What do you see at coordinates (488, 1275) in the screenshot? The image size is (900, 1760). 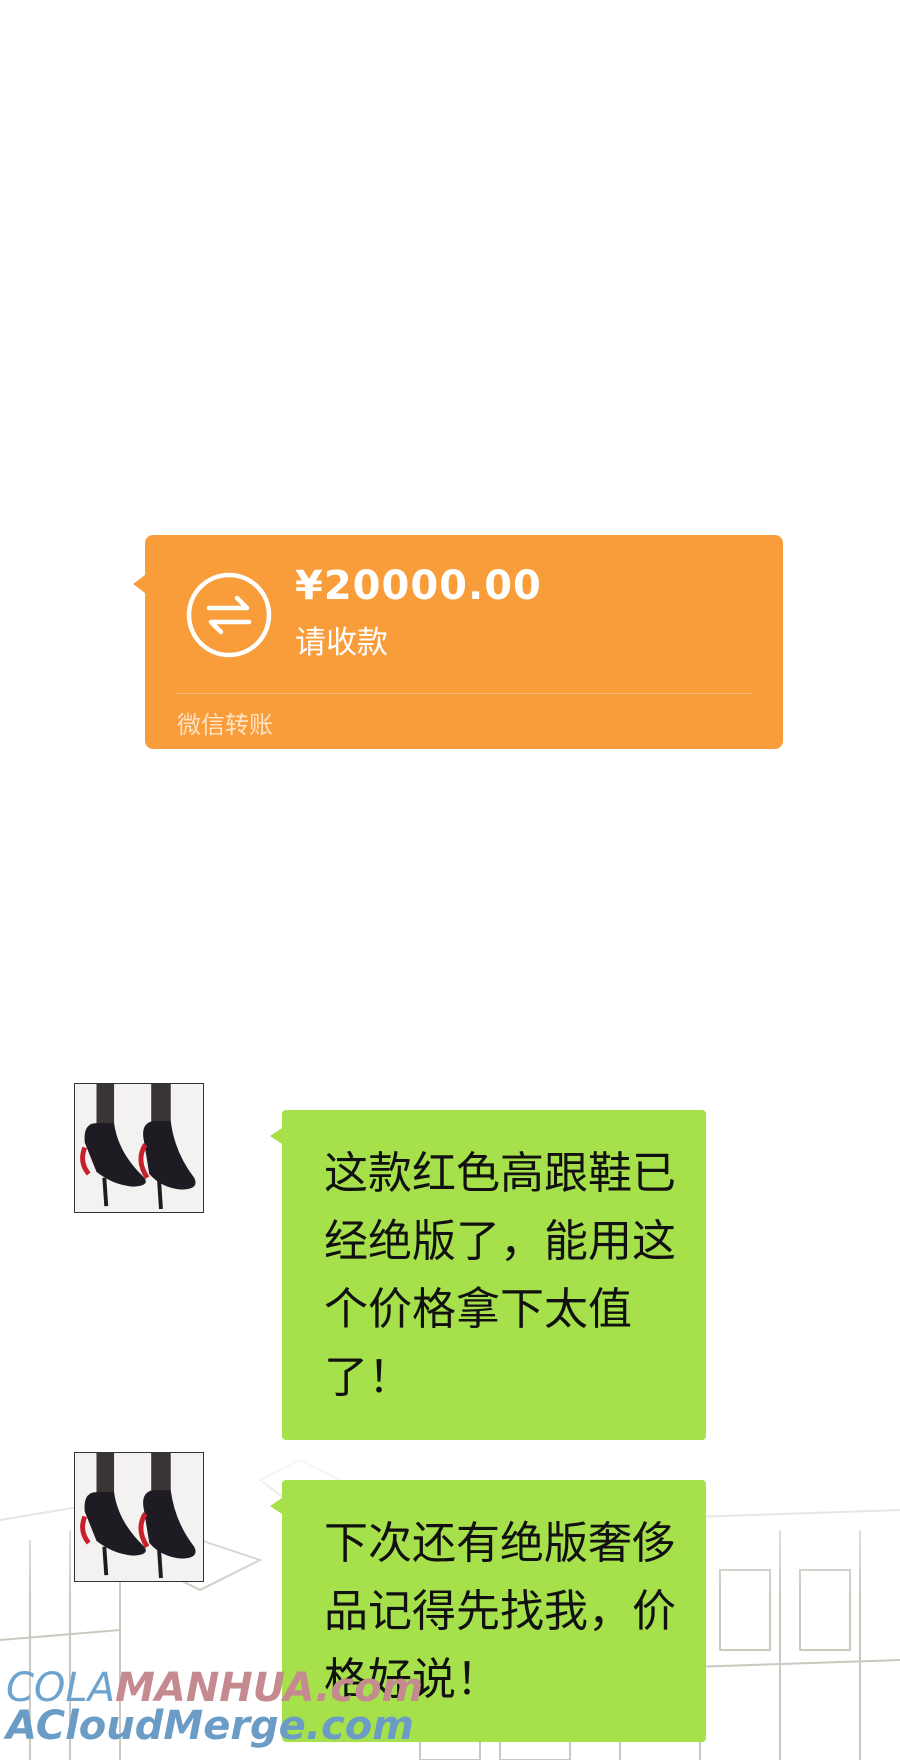 I see `chat-bubble: 这款红色高跟鞋已经绝版了，能用这个价格拿下太值了！` at bounding box center [488, 1275].